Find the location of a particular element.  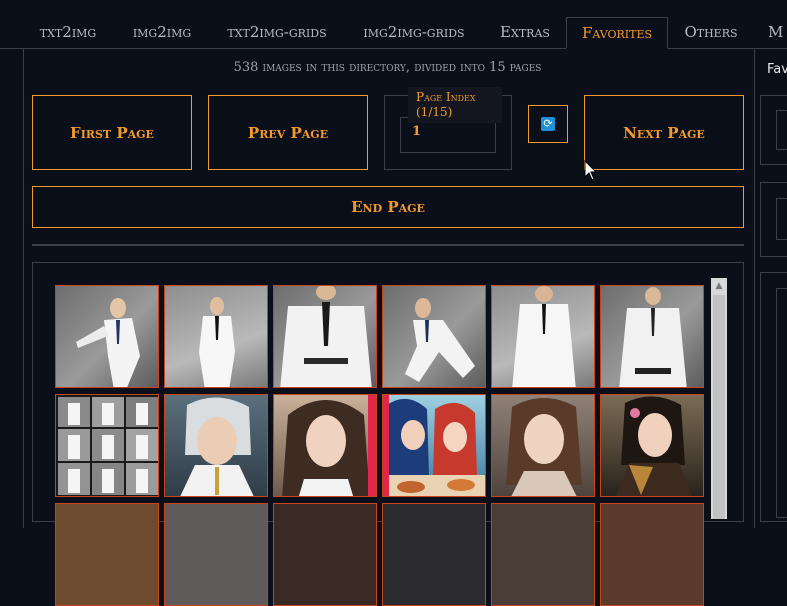

tab-extras: Extras is located at coordinates (525, 32).